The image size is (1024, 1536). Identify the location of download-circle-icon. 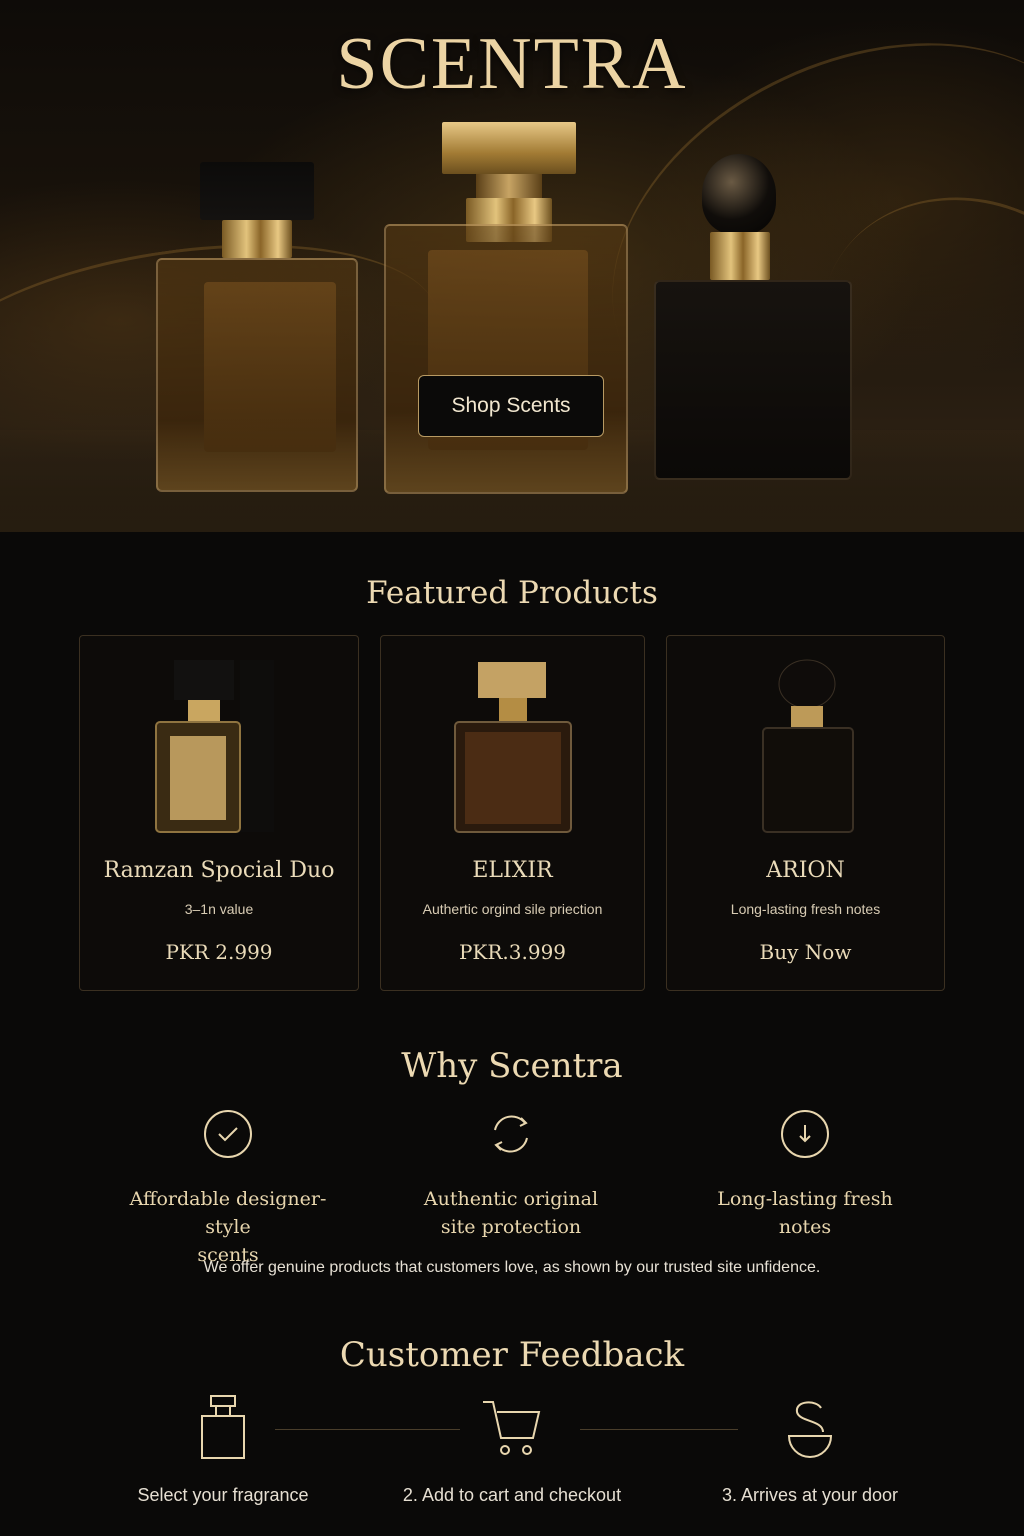
(805, 1134).